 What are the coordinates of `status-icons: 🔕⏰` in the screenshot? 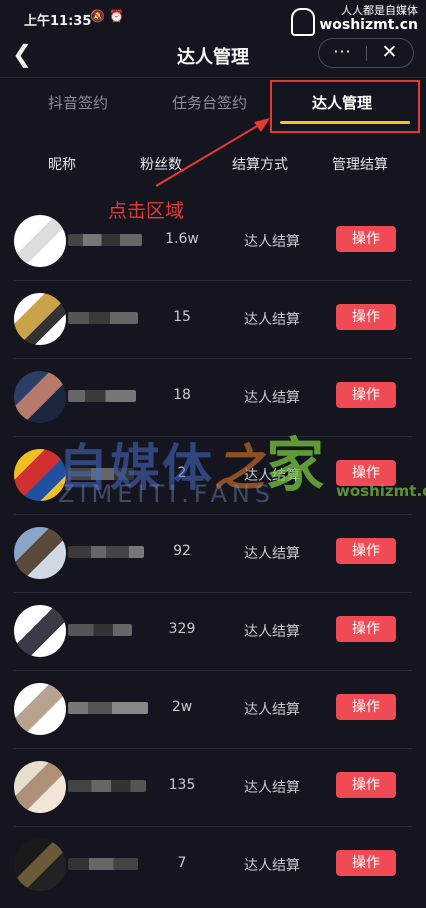 It's located at (109, 16).